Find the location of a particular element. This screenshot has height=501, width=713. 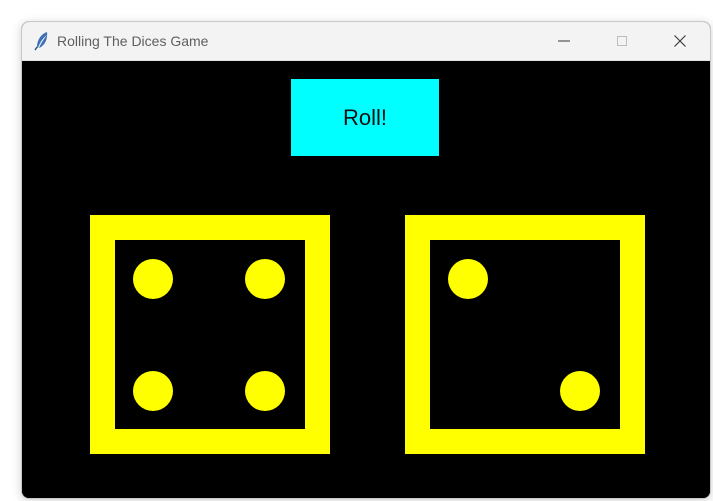

maximize-button is located at coordinates (622, 41).